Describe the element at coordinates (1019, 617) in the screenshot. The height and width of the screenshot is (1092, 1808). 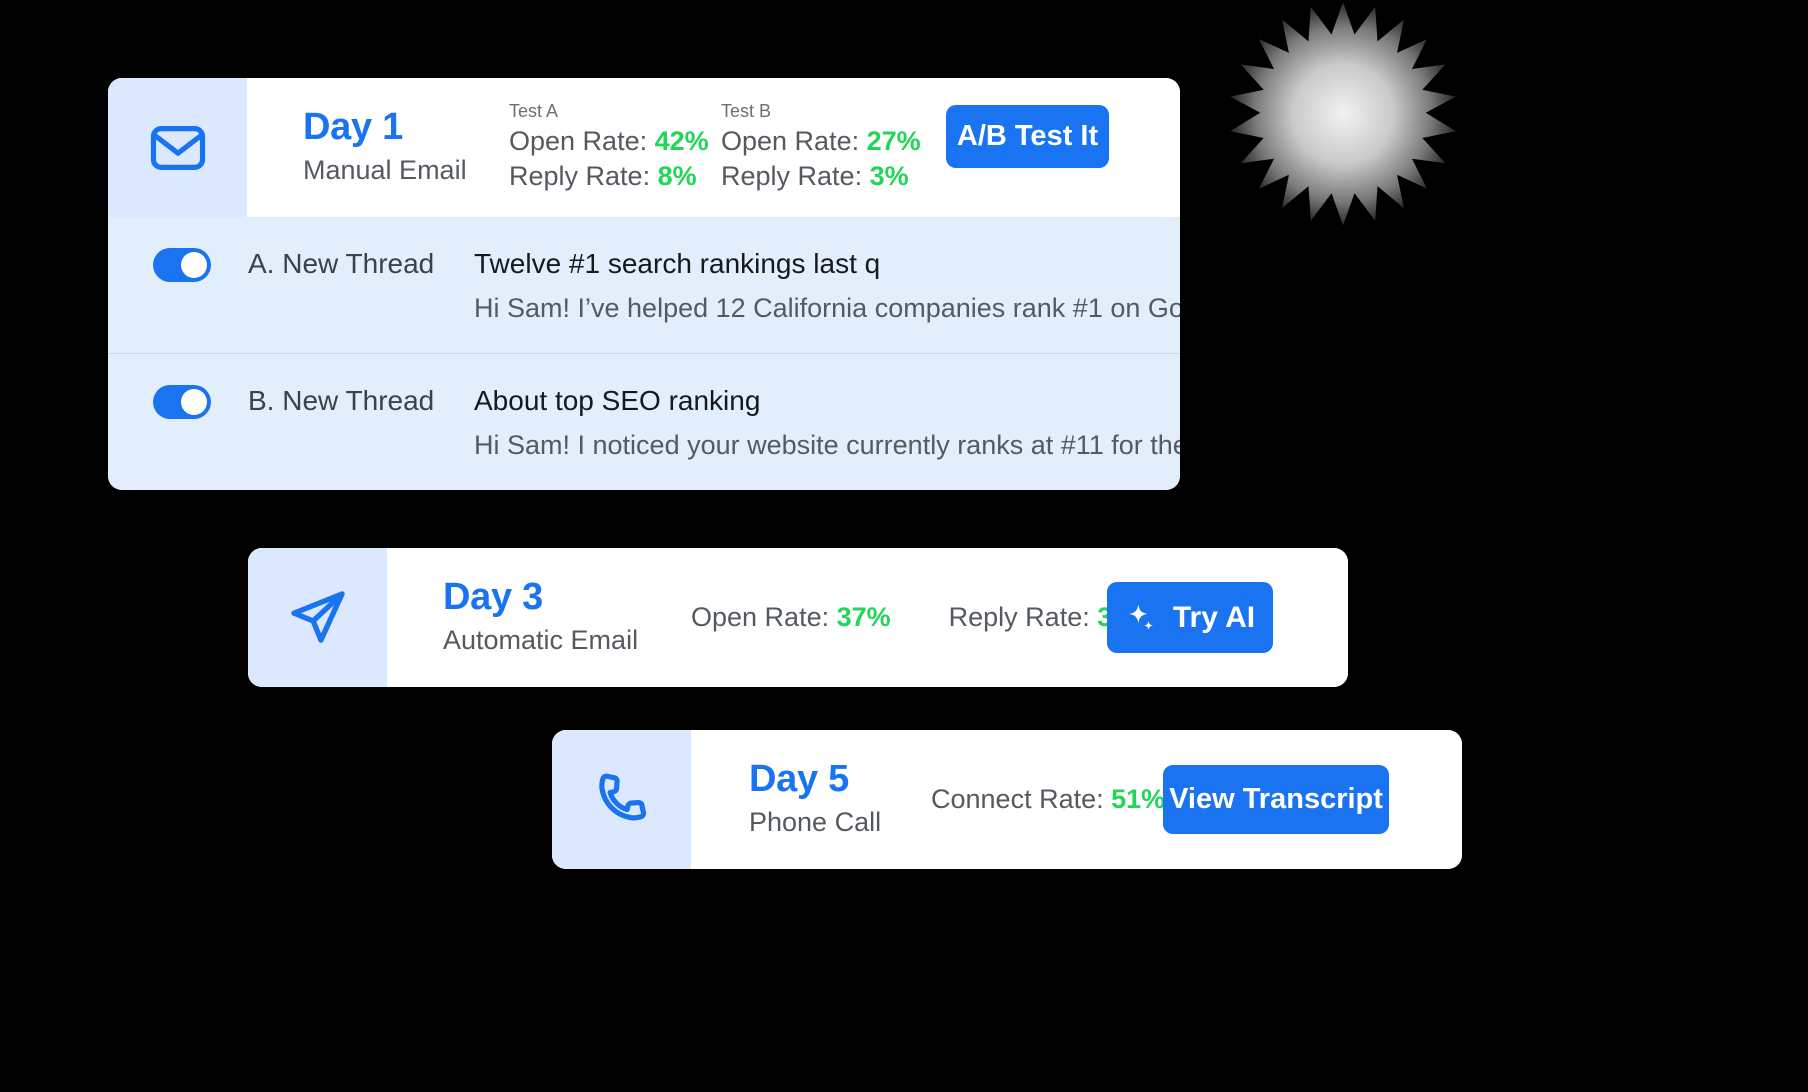
I see `day3-reply-rate-label: Reply Rate:` at that location.